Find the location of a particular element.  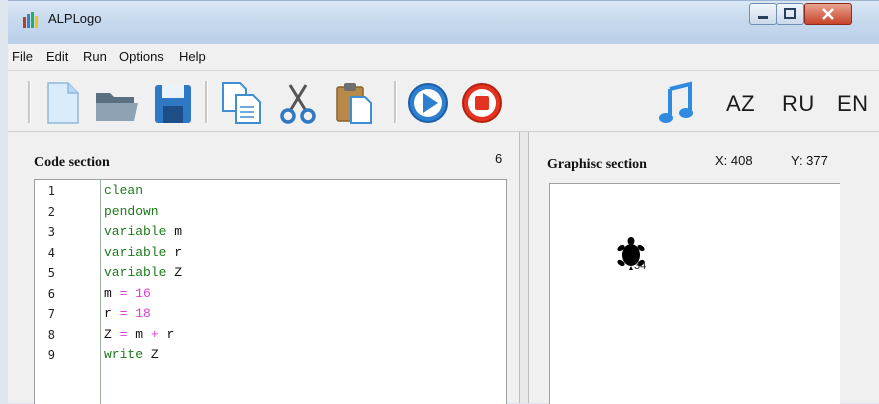

cut-icon is located at coordinates (298, 103).